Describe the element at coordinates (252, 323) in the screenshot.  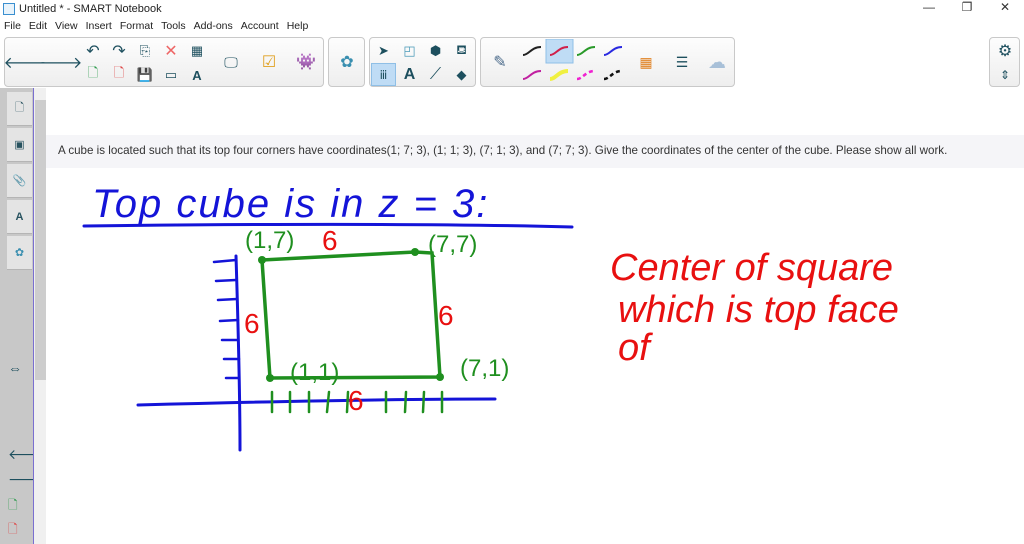
I see `label-side-left: 6` at that location.